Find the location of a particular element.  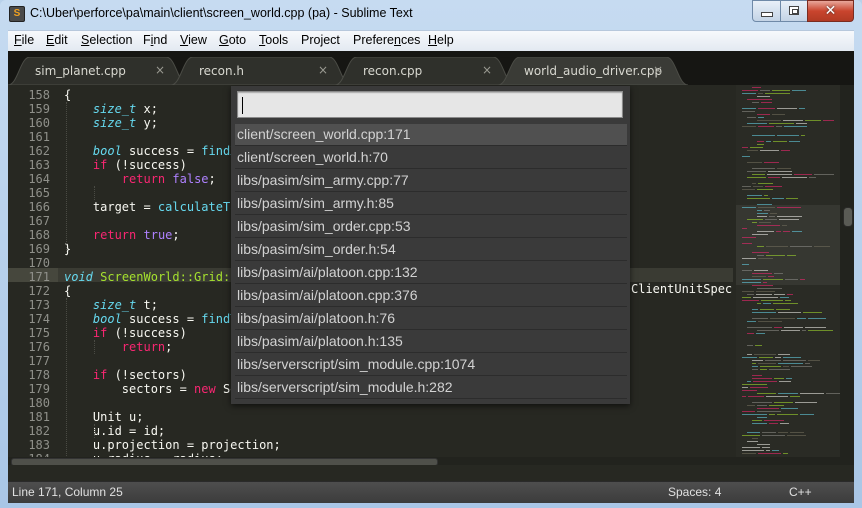

menu-file: File is located at coordinates (24, 40).